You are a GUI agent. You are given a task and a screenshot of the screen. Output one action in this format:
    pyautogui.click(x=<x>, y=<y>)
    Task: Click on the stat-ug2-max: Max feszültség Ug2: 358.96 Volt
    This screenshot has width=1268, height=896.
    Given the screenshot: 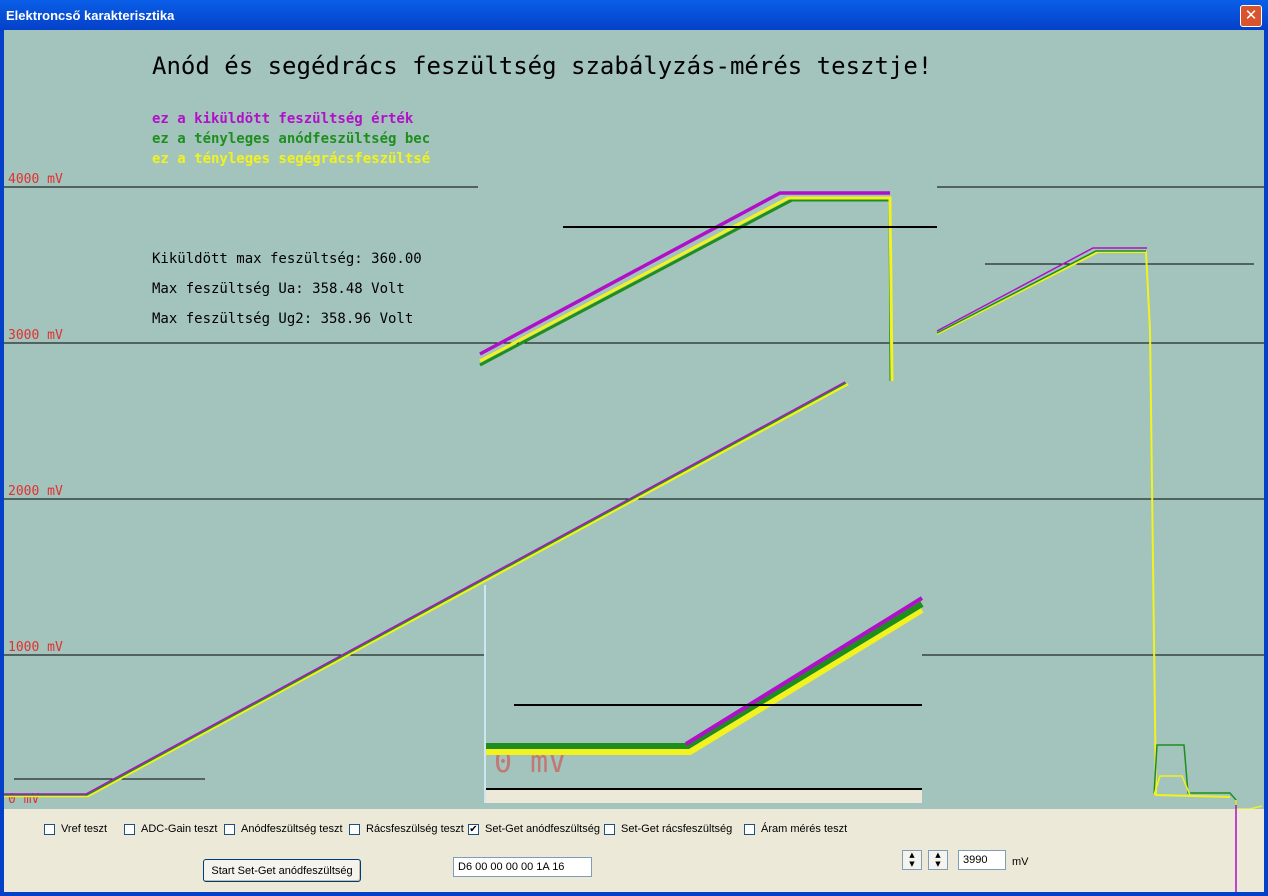 What is the action you would take?
    pyautogui.click(x=282, y=319)
    